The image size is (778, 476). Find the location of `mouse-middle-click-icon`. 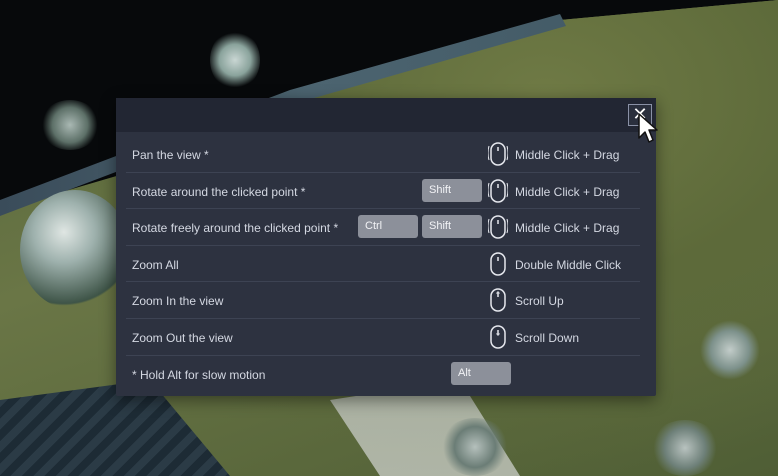

mouse-middle-click-icon is located at coordinates (498, 264).